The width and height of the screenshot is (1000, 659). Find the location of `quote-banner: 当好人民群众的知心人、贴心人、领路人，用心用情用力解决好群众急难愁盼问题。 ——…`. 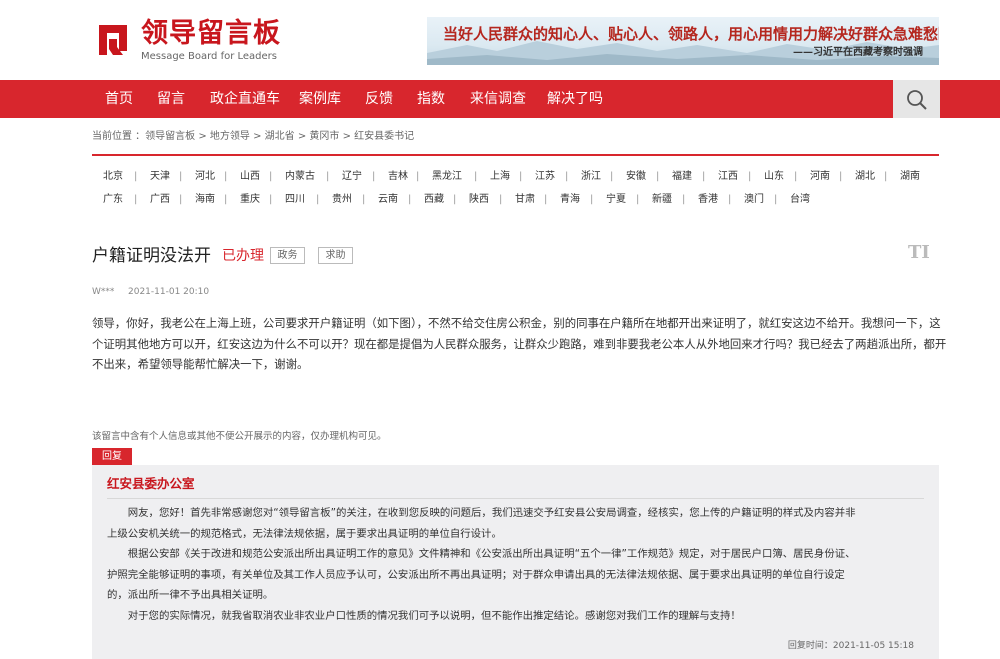

quote-banner: 当好人民群众的知心人、贴心人、领路人，用心用情用力解决好群众急难愁盼问题。 ——… is located at coordinates (683, 41).